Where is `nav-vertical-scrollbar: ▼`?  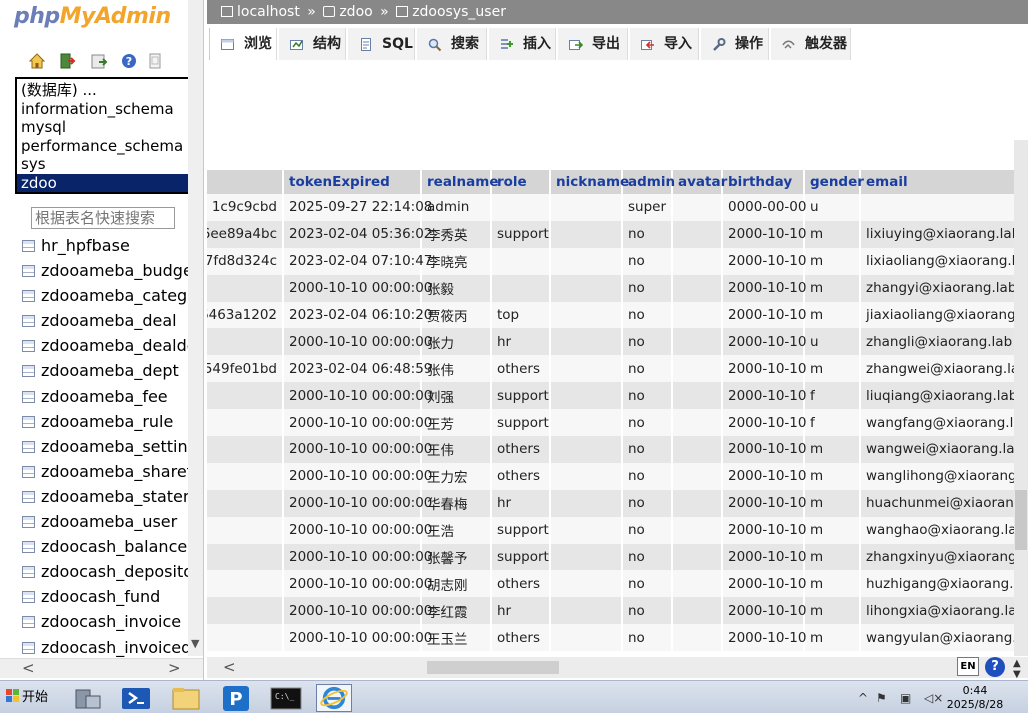 nav-vertical-scrollbar: ▼ is located at coordinates (195, 328).